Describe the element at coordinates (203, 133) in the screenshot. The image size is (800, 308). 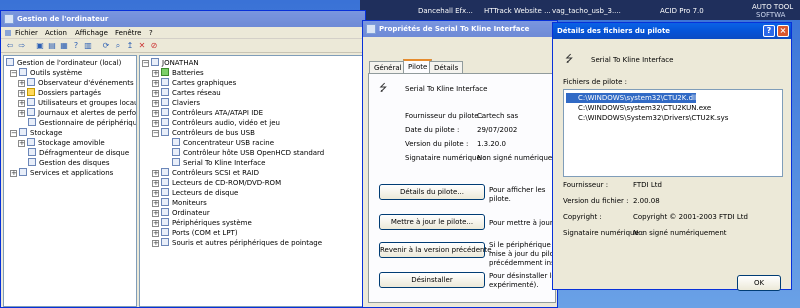
I see `device-node-usb: − Contrôleurs de bus USB` at that location.